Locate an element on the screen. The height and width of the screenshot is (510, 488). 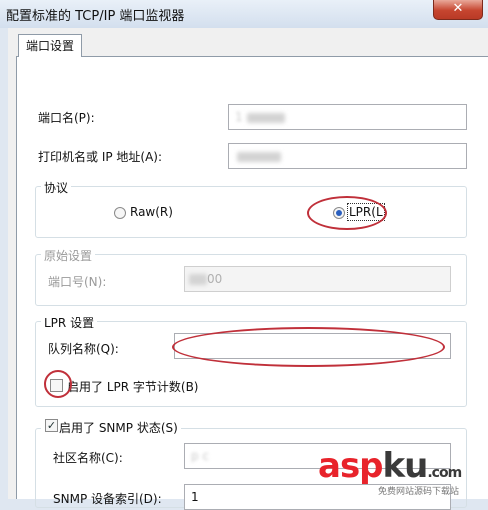
watermark-logo: aspku.com is located at coordinates (390, 466).